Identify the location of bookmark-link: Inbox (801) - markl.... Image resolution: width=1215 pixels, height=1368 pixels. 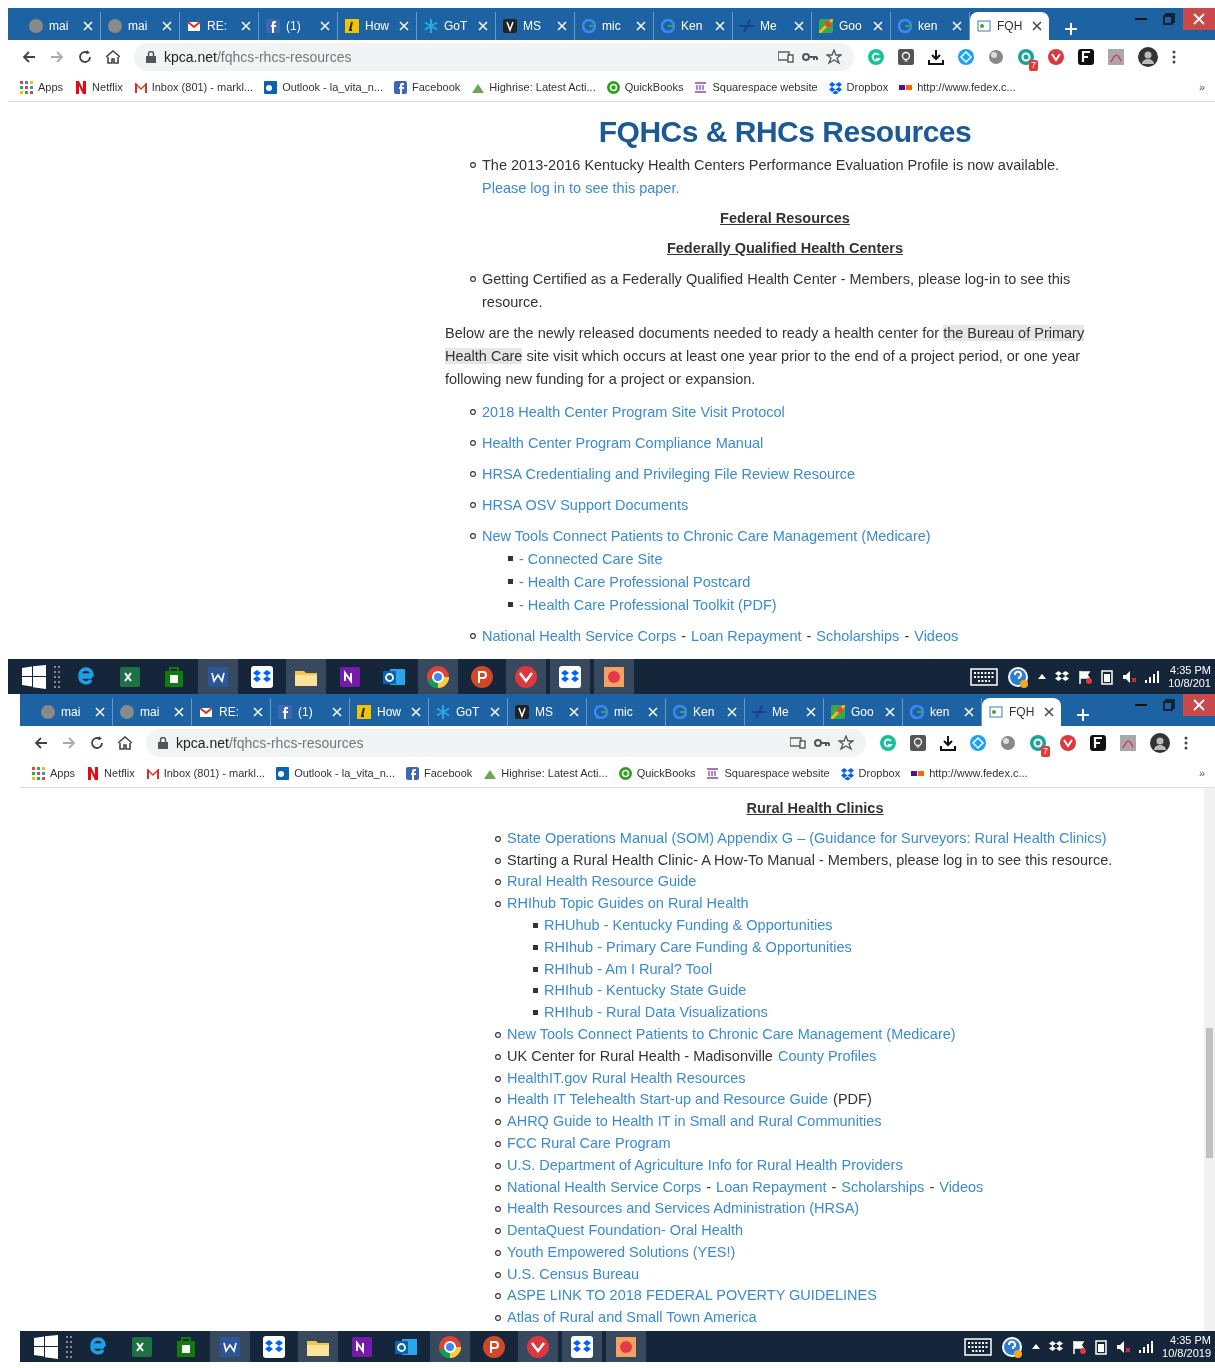
(193, 87).